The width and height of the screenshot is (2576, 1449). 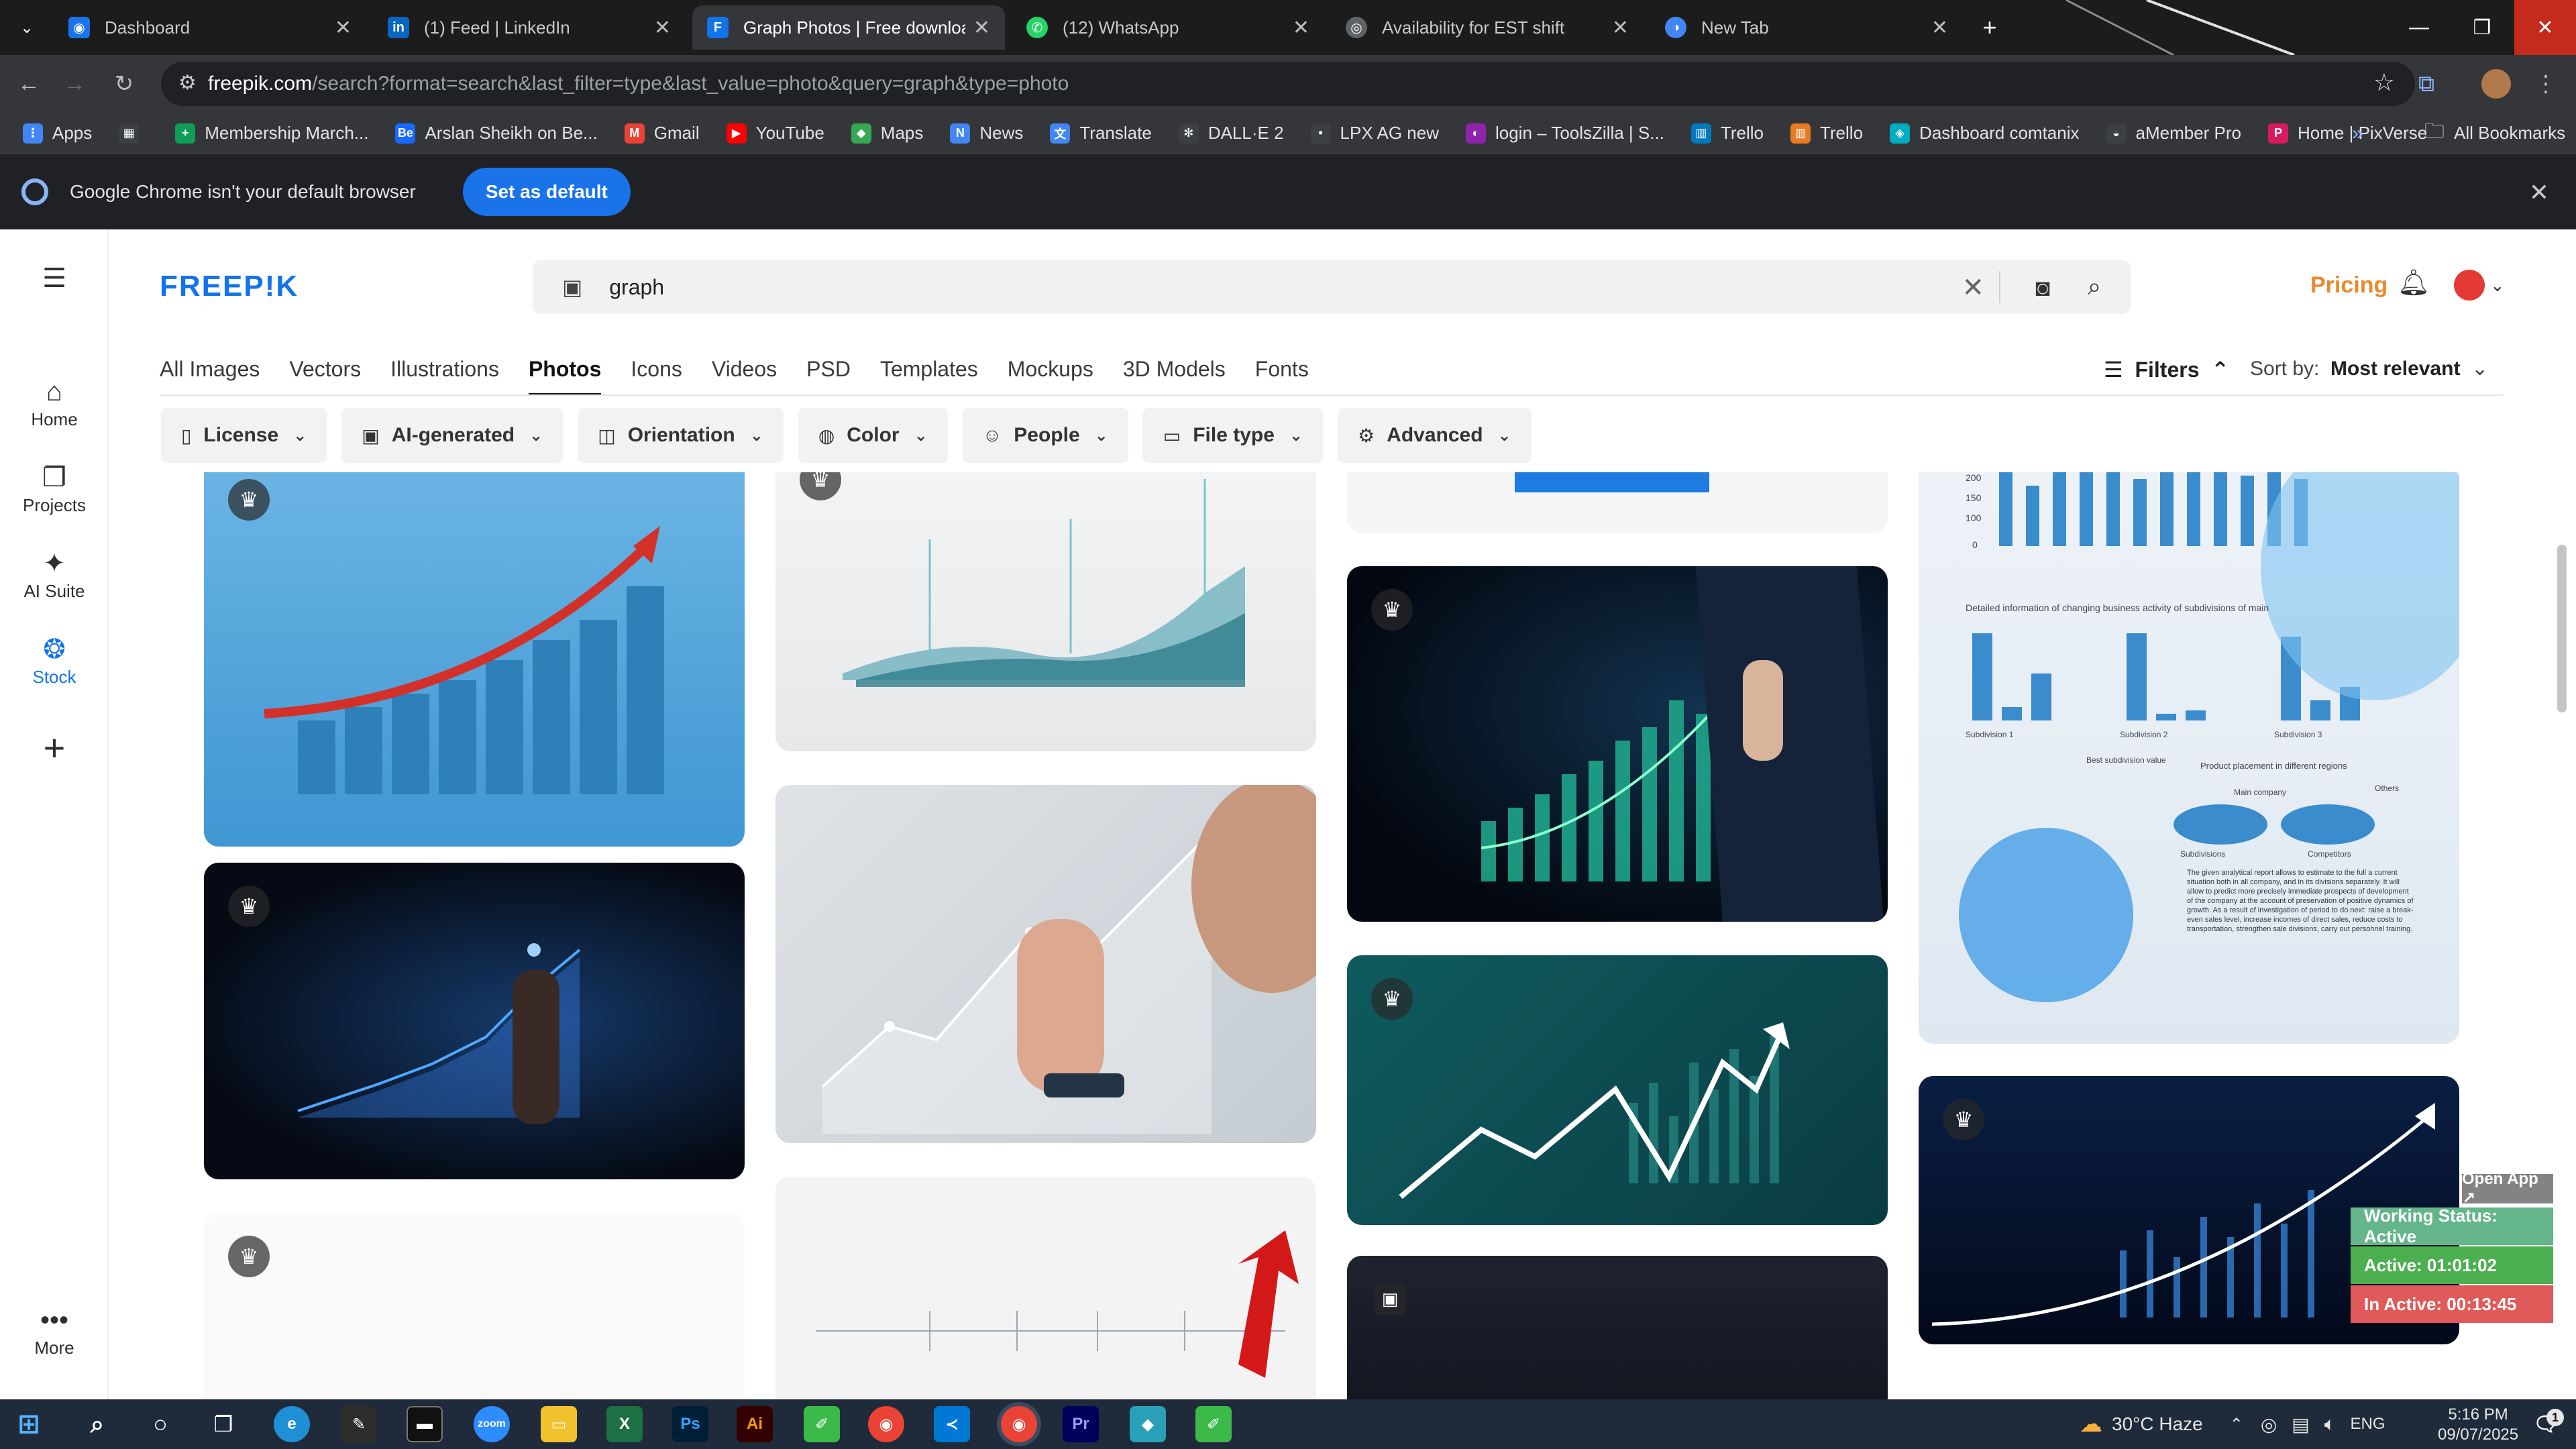 What do you see at coordinates (848, 27) in the screenshot?
I see `tab-freepik: F Graph Photos | Free download ✕` at bounding box center [848, 27].